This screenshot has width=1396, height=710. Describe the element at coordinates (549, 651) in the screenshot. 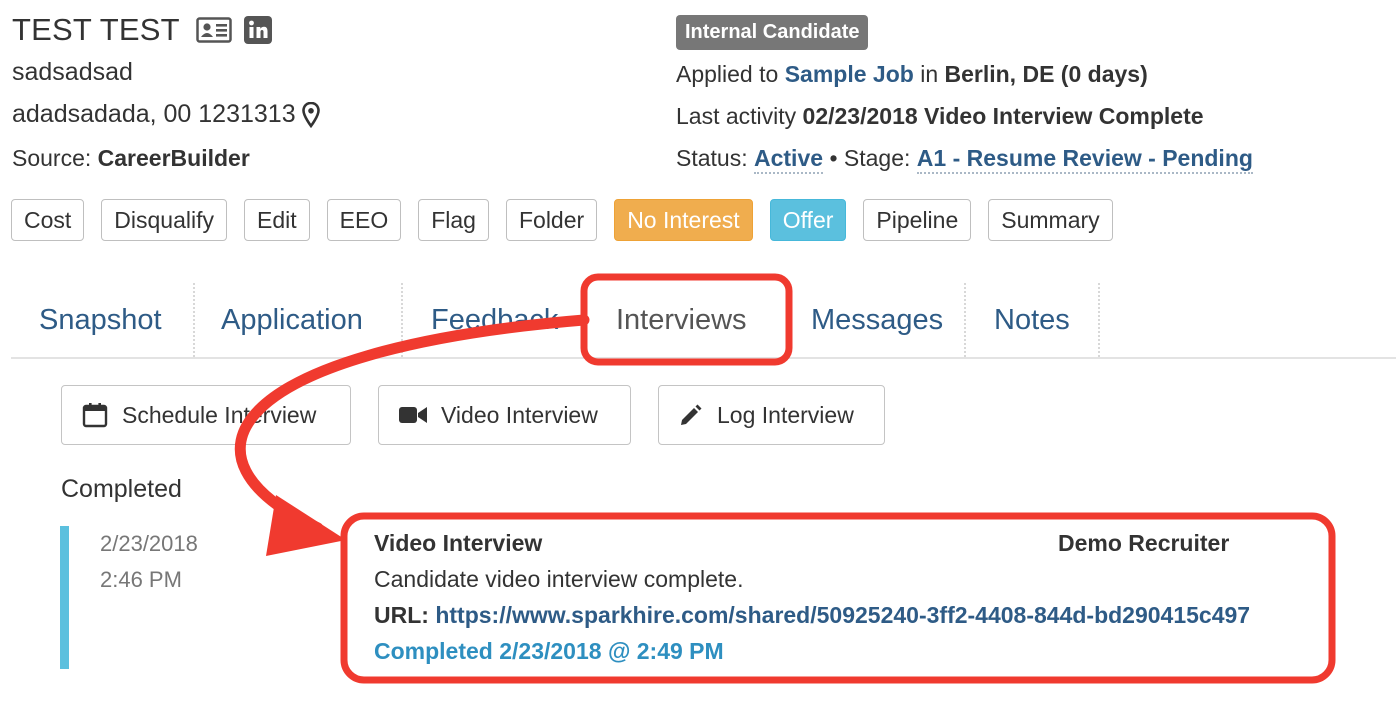

I see `interview-completed-status: Completed 2/23/2018 @ 2:49 PM` at that location.